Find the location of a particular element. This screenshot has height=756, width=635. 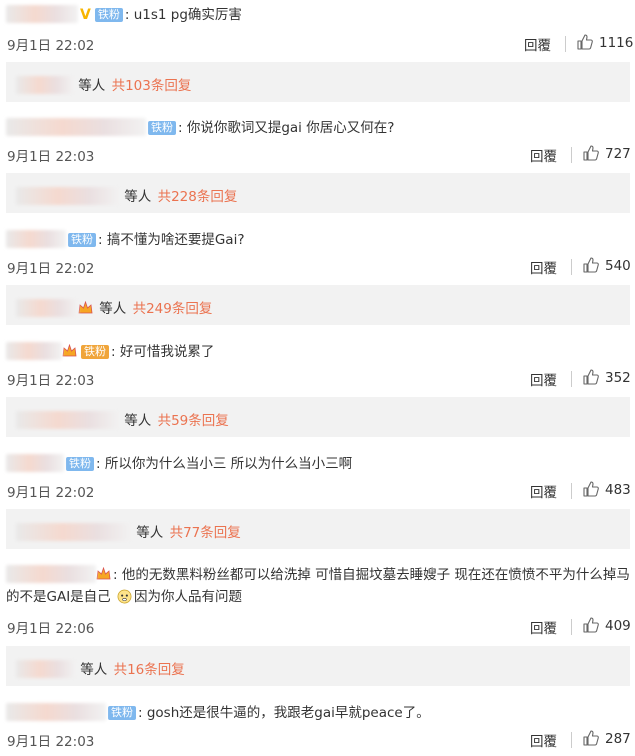

reply-count-link: 共16条回复 is located at coordinates (149, 670).